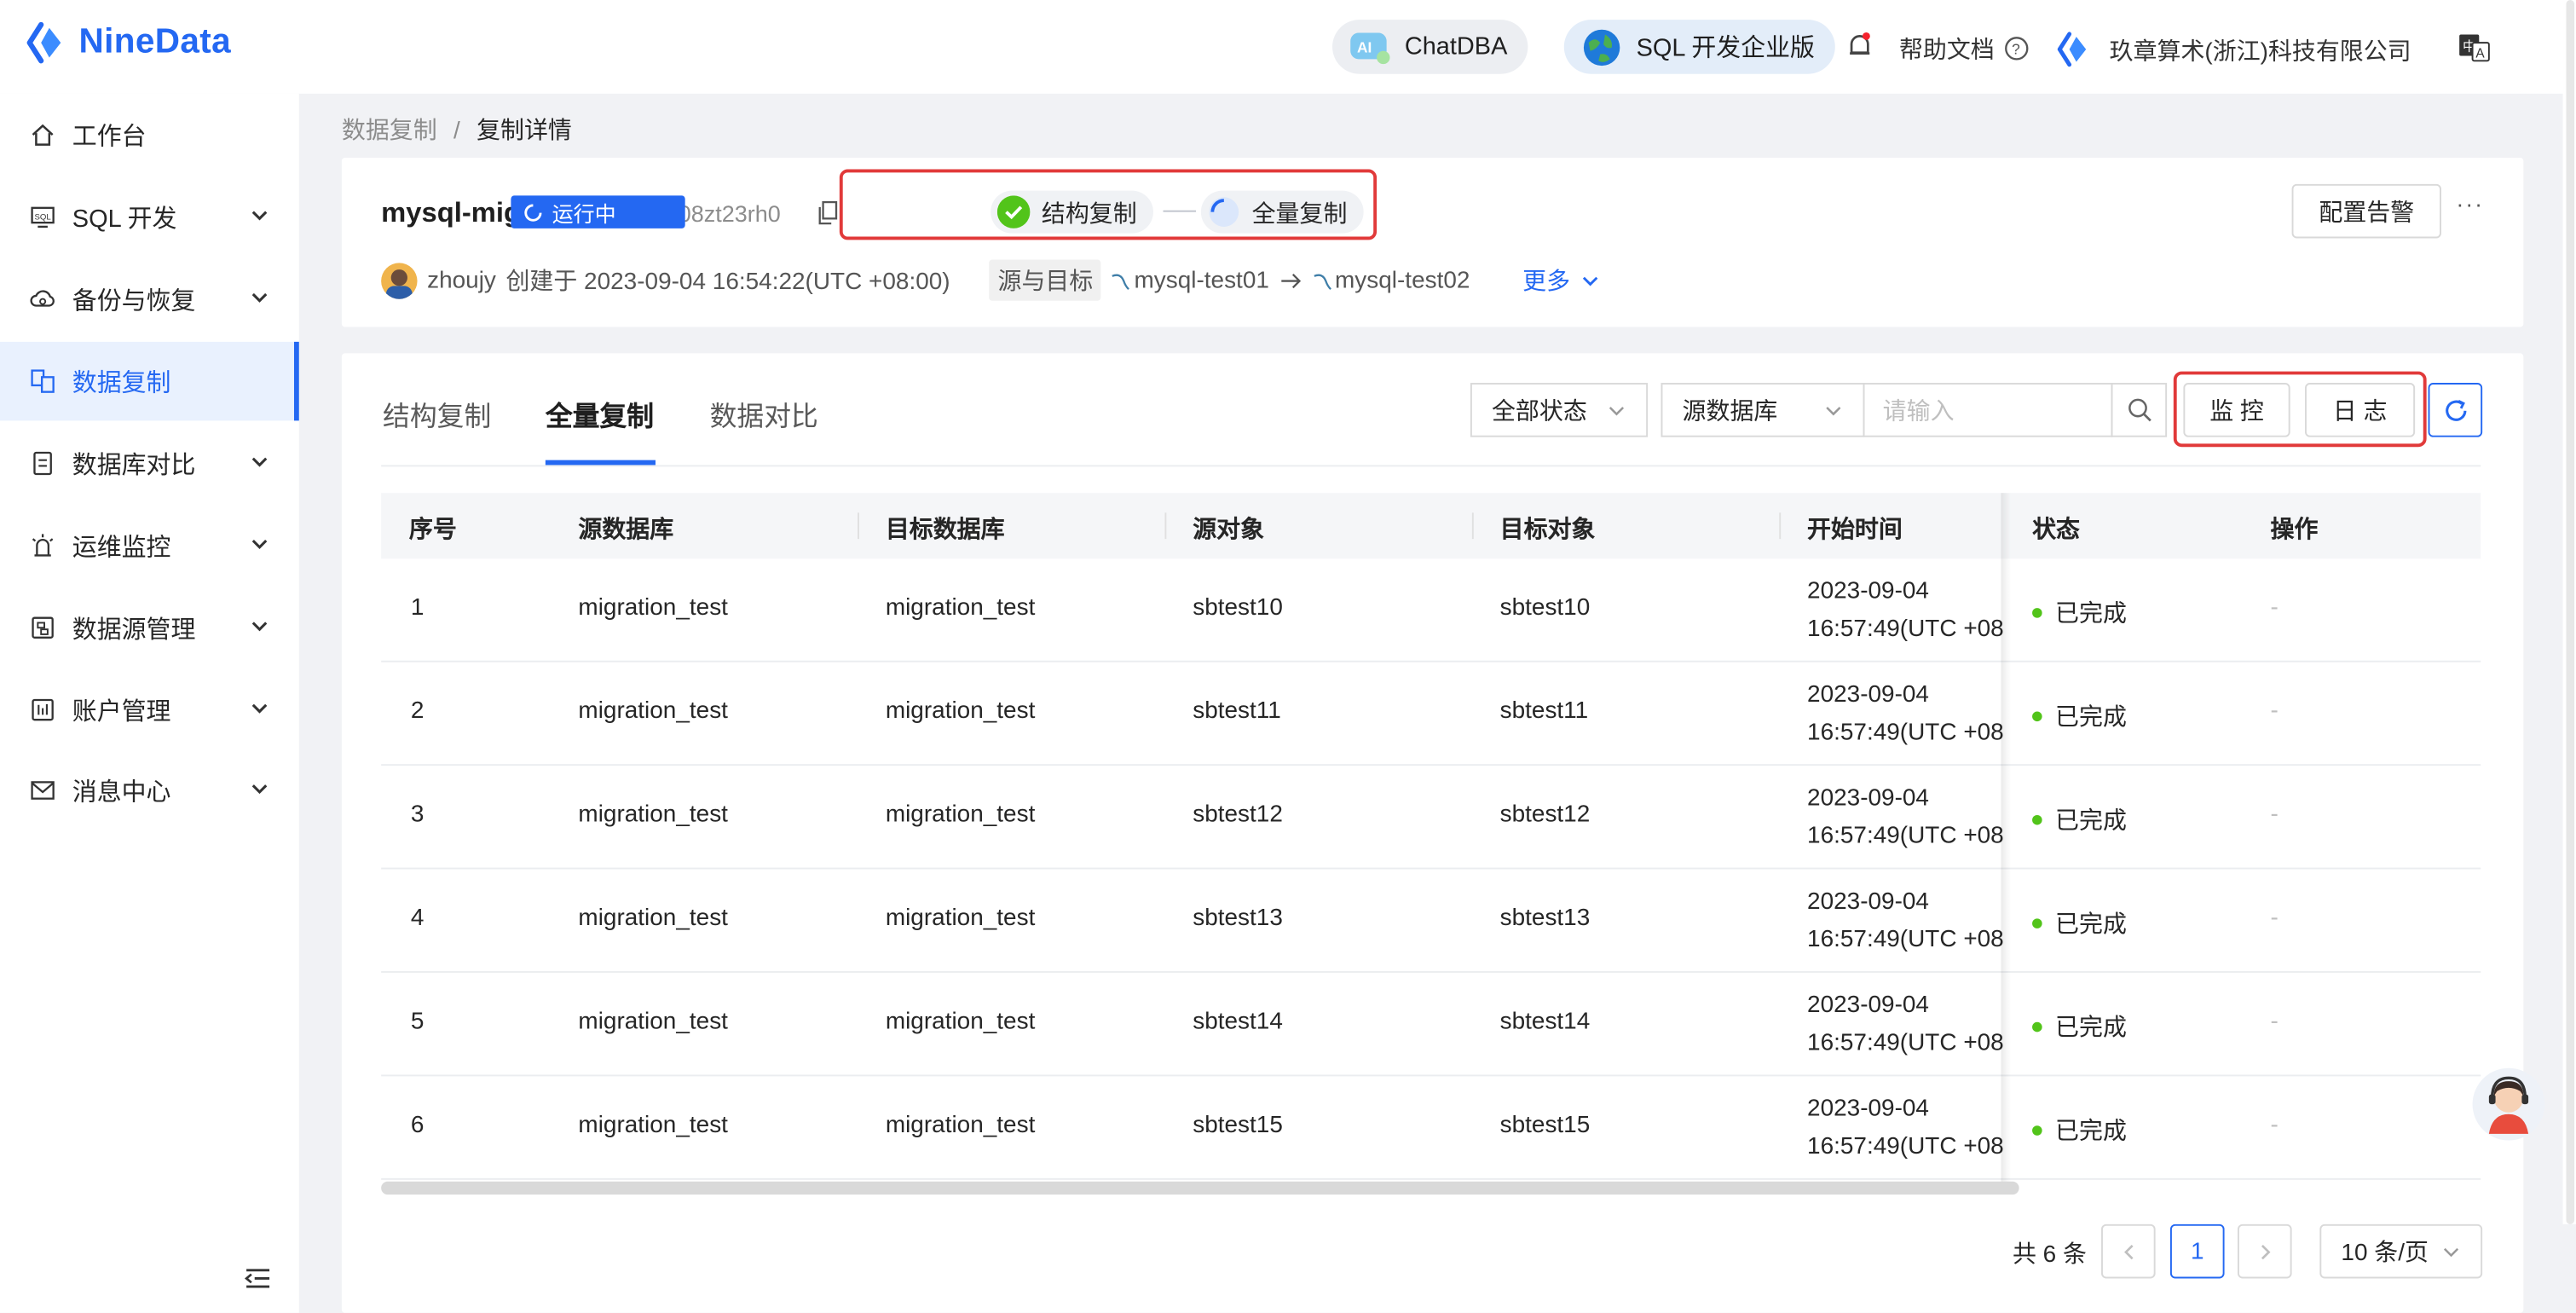 This screenshot has height=1313, width=2576. What do you see at coordinates (960, 1125) in the screenshot?
I see `cell-target-db: migration_test` at bounding box center [960, 1125].